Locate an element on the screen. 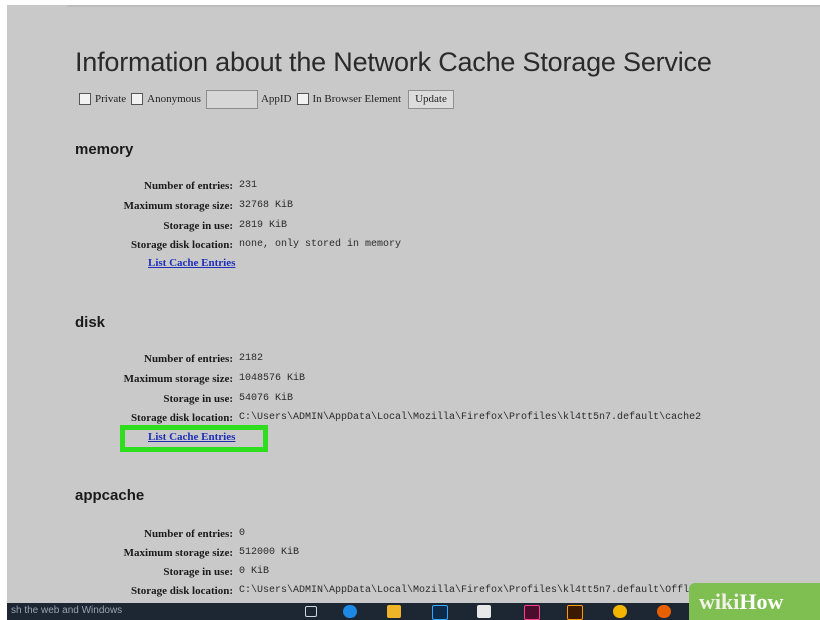 The image size is (820, 620). memory-max-size-value: 32768 KiB is located at coordinates (266, 205).